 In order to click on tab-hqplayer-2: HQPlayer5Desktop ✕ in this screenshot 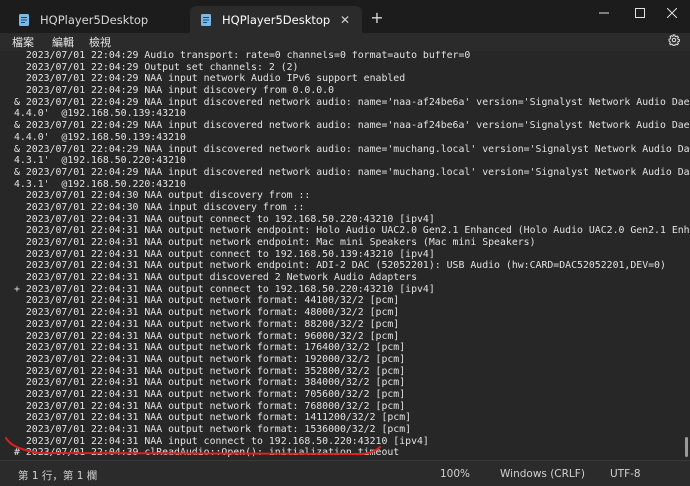, I will do `click(276, 19)`.